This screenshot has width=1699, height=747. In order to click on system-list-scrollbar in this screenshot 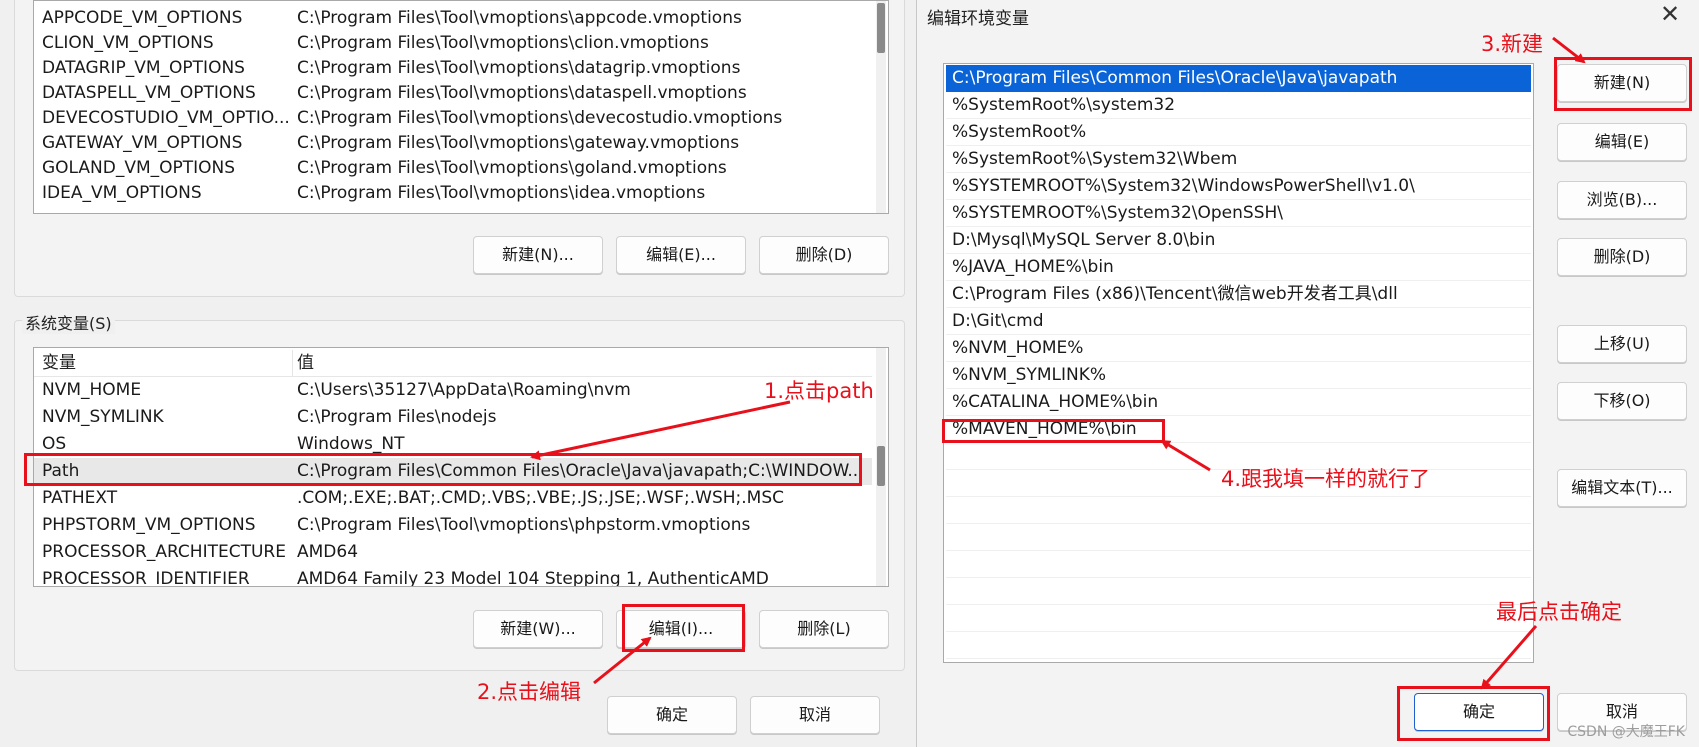, I will do `click(881, 467)`.